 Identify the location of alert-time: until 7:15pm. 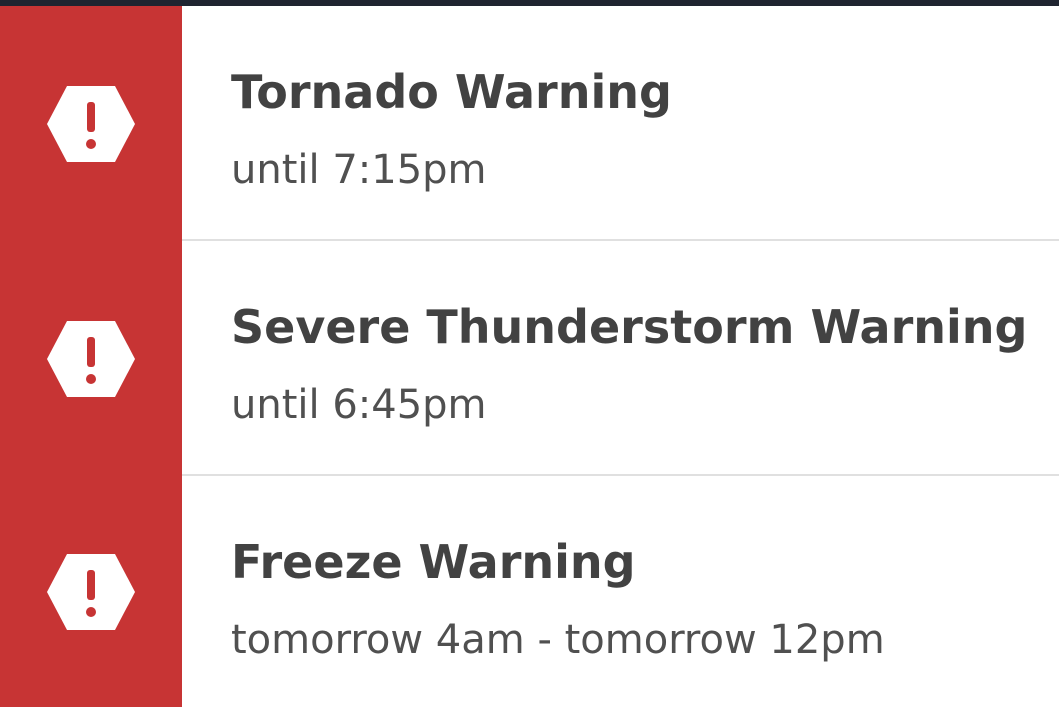
(359, 170).